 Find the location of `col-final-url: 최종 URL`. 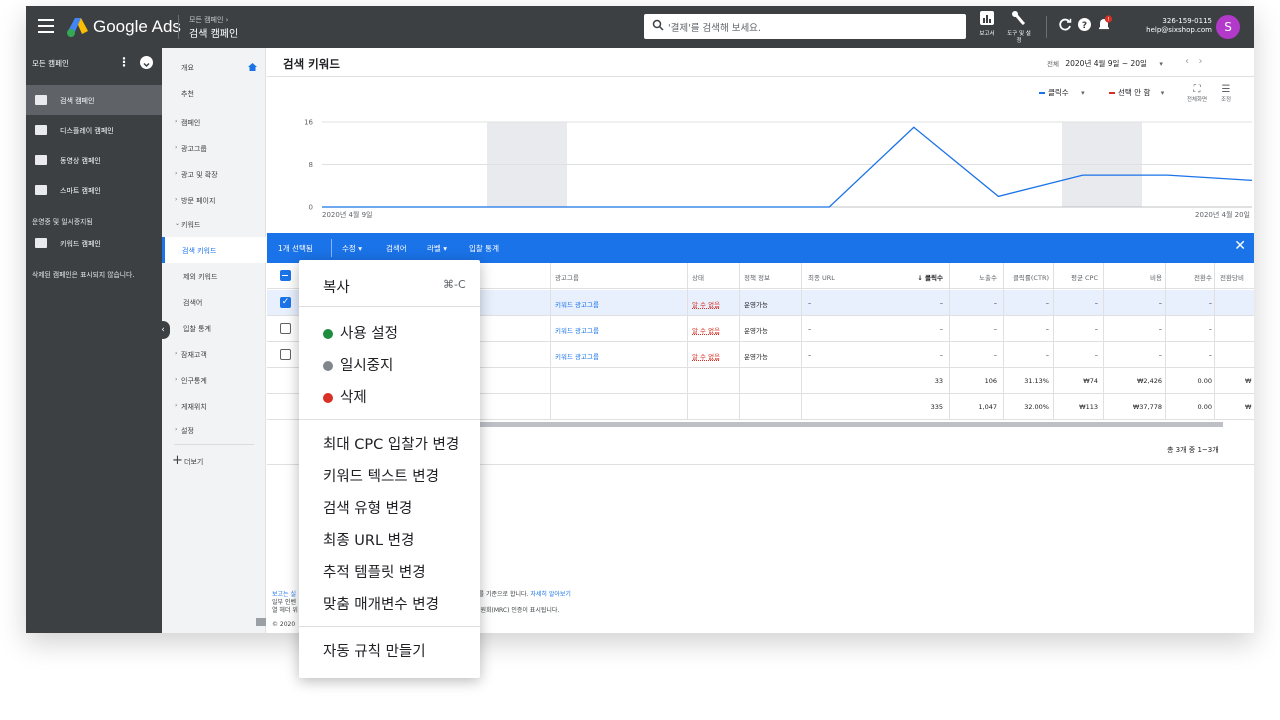

col-final-url: 최종 URL is located at coordinates (821, 277).